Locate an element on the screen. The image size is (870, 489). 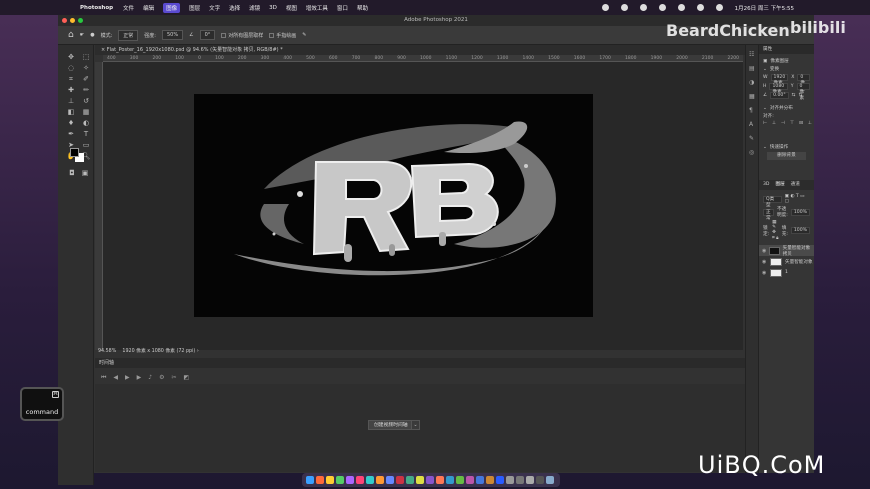
create-timeline-dropdown-icon: ⌄ is located at coordinates (415, 425).